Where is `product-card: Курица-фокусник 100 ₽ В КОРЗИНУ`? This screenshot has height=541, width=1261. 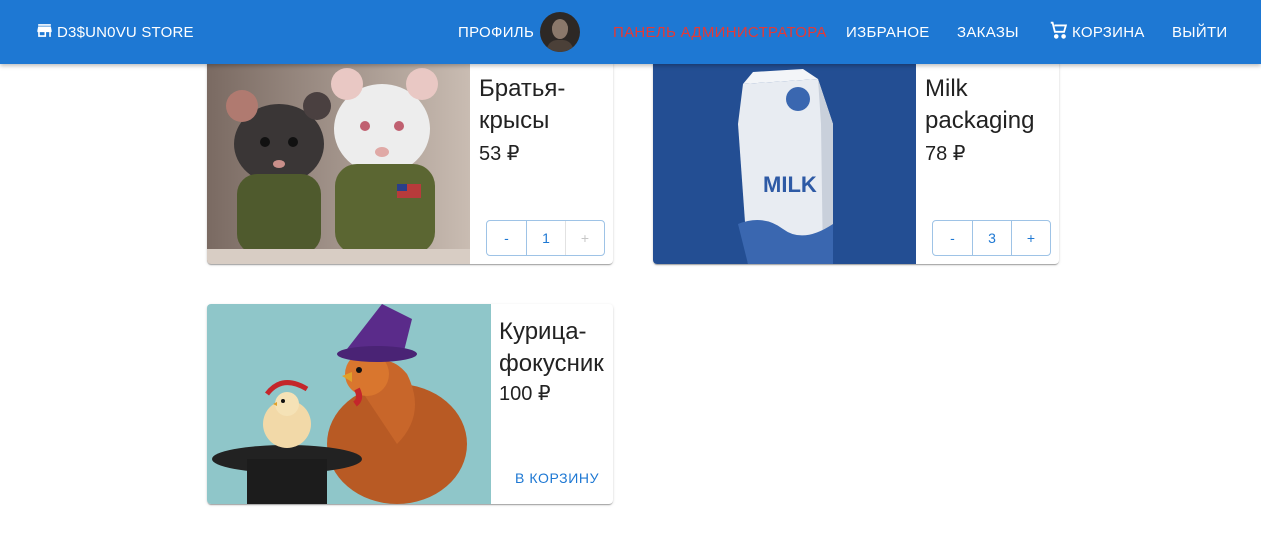
product-card: Курица-фокусник 100 ₽ В КОРЗИНУ is located at coordinates (410, 404).